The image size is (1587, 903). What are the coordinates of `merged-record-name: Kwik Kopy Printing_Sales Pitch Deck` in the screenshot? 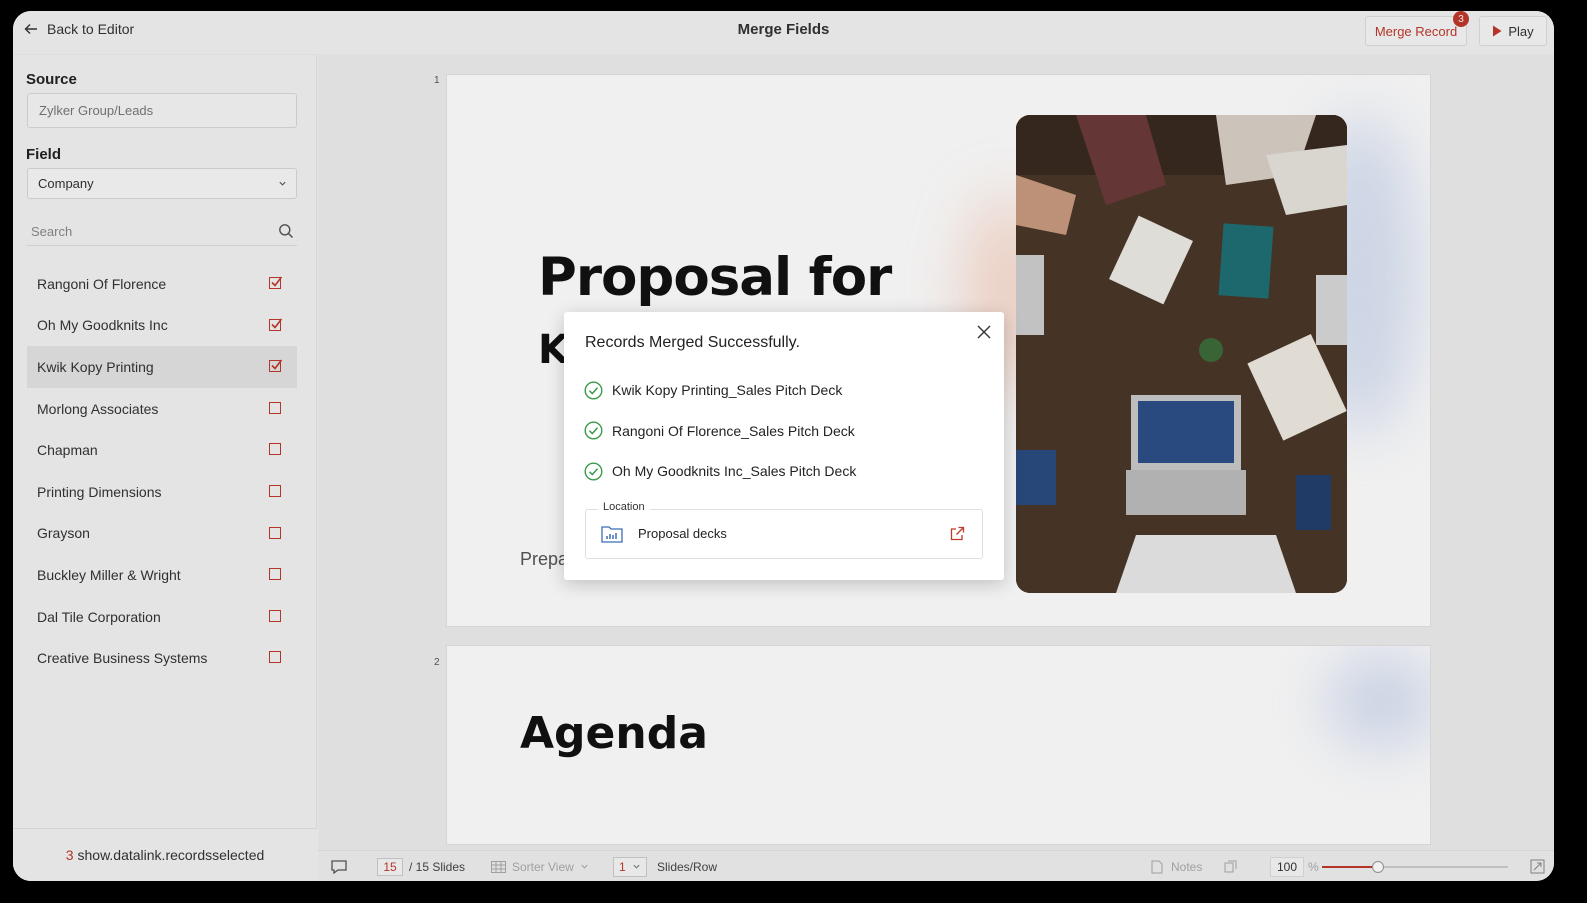 It's located at (727, 390).